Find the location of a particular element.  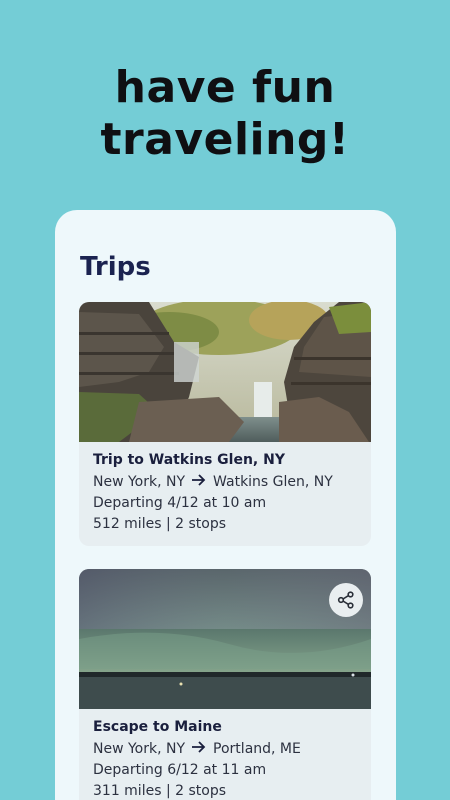

share-button is located at coordinates (346, 600).